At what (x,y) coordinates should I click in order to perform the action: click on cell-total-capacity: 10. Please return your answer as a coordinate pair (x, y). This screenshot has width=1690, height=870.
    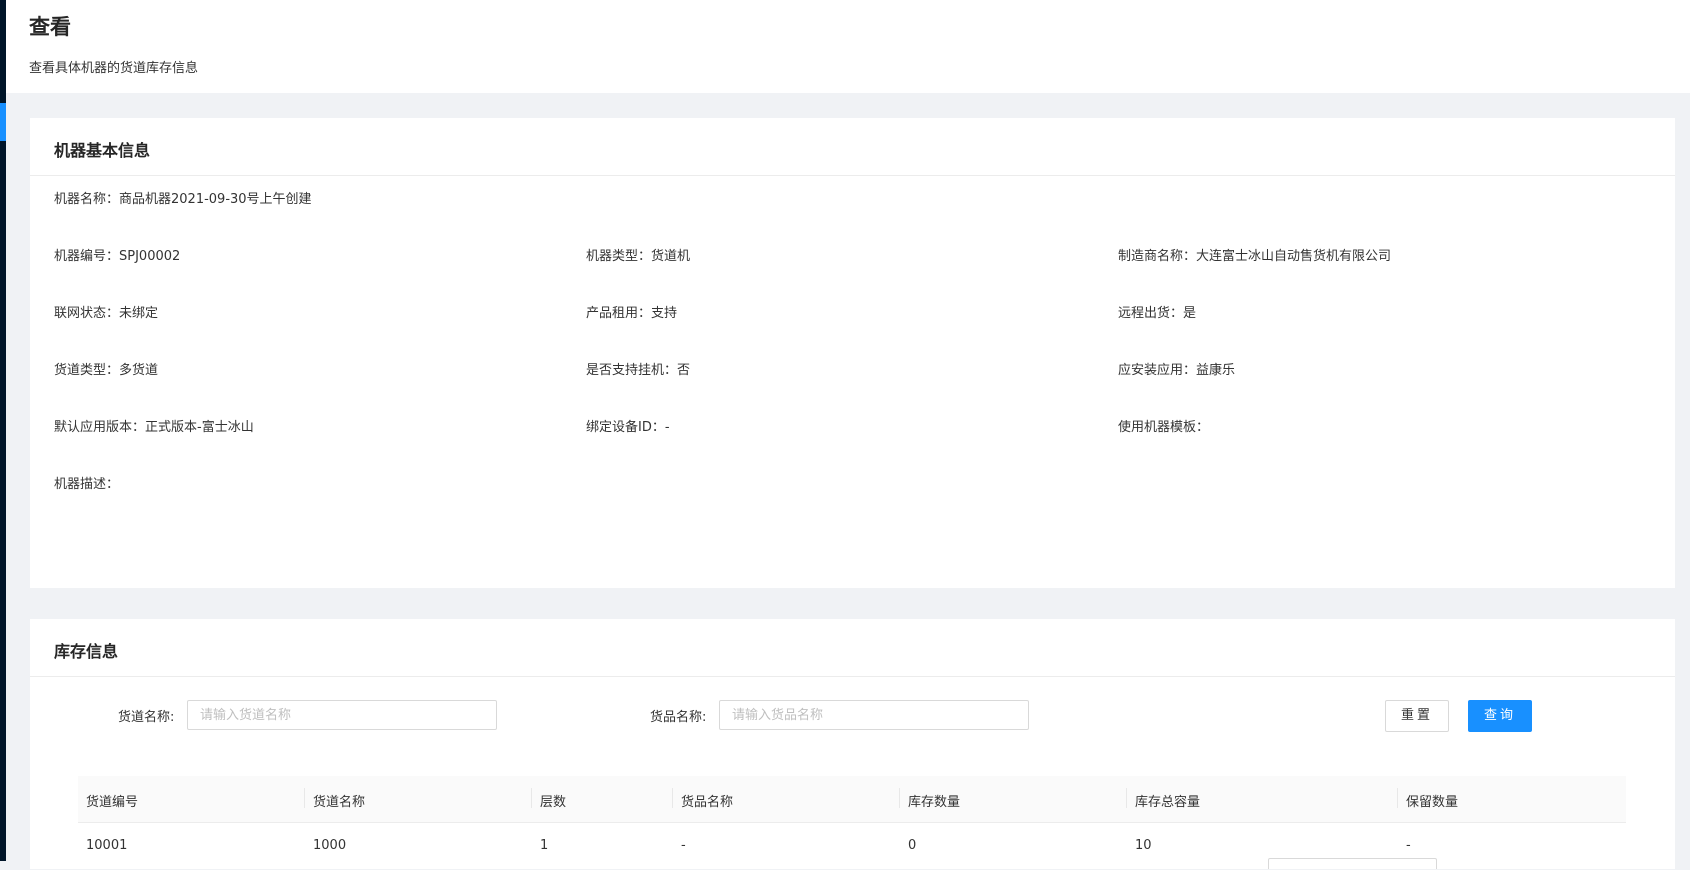
    Looking at the image, I should click on (1143, 845).